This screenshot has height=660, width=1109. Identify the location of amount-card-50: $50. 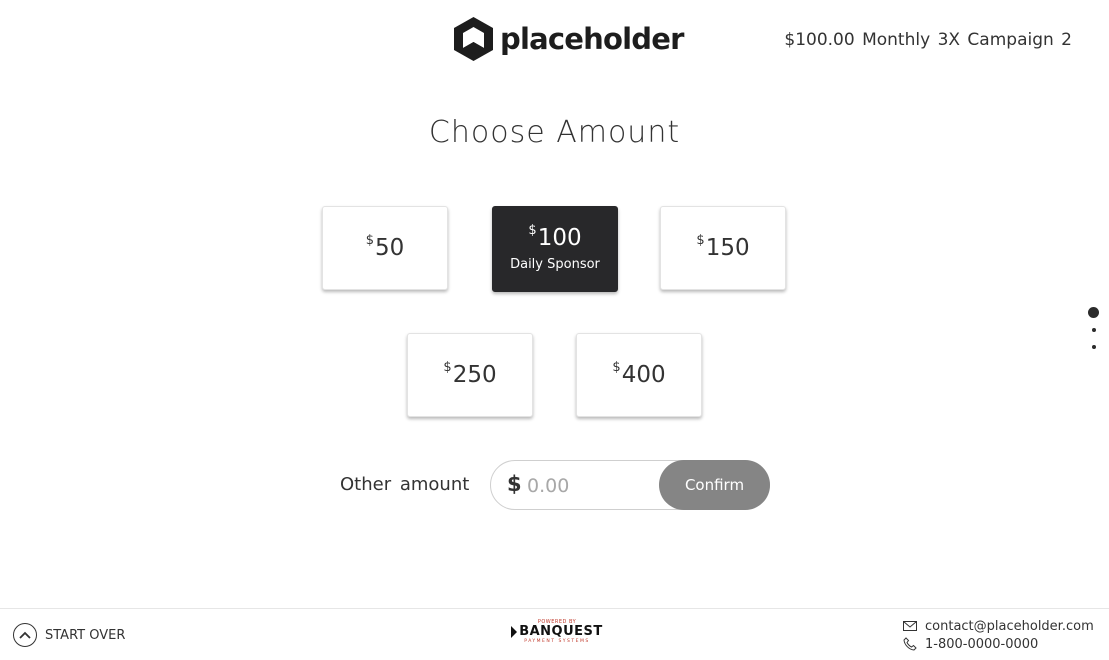
(385, 248).